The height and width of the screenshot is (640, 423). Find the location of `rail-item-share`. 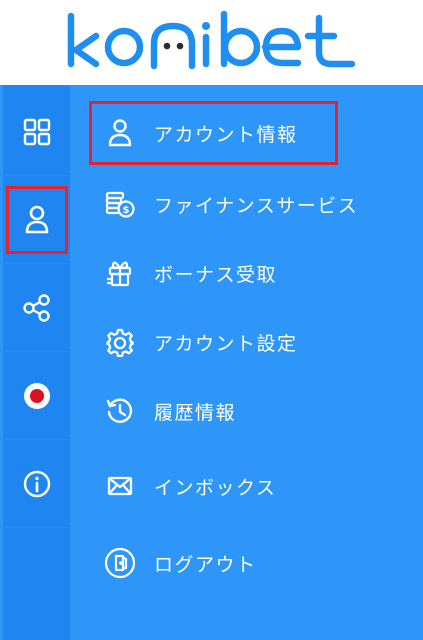

rail-item-share is located at coordinates (36, 308).